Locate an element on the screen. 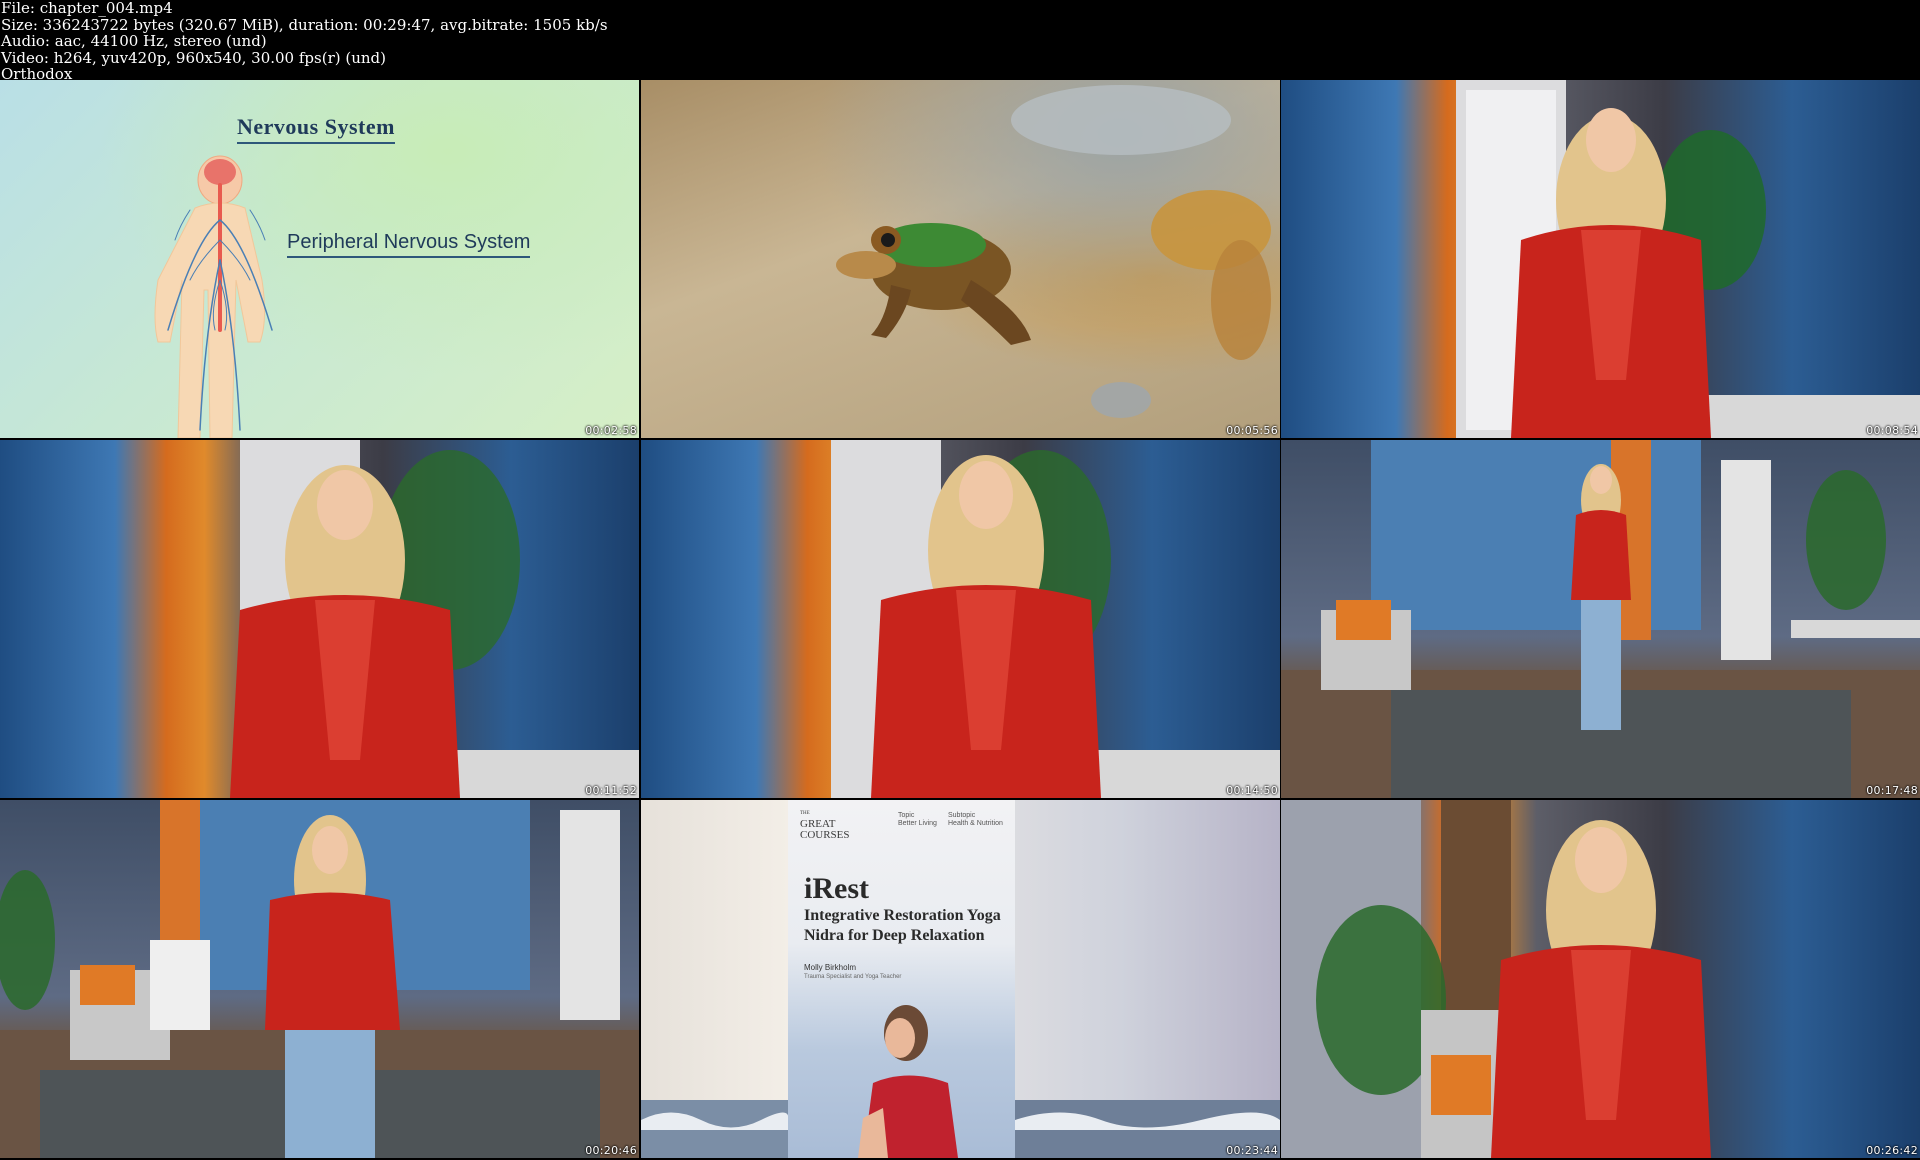 This screenshot has height=1160, width=1920. timestamp: 00:14:50 is located at coordinates (1252, 790).